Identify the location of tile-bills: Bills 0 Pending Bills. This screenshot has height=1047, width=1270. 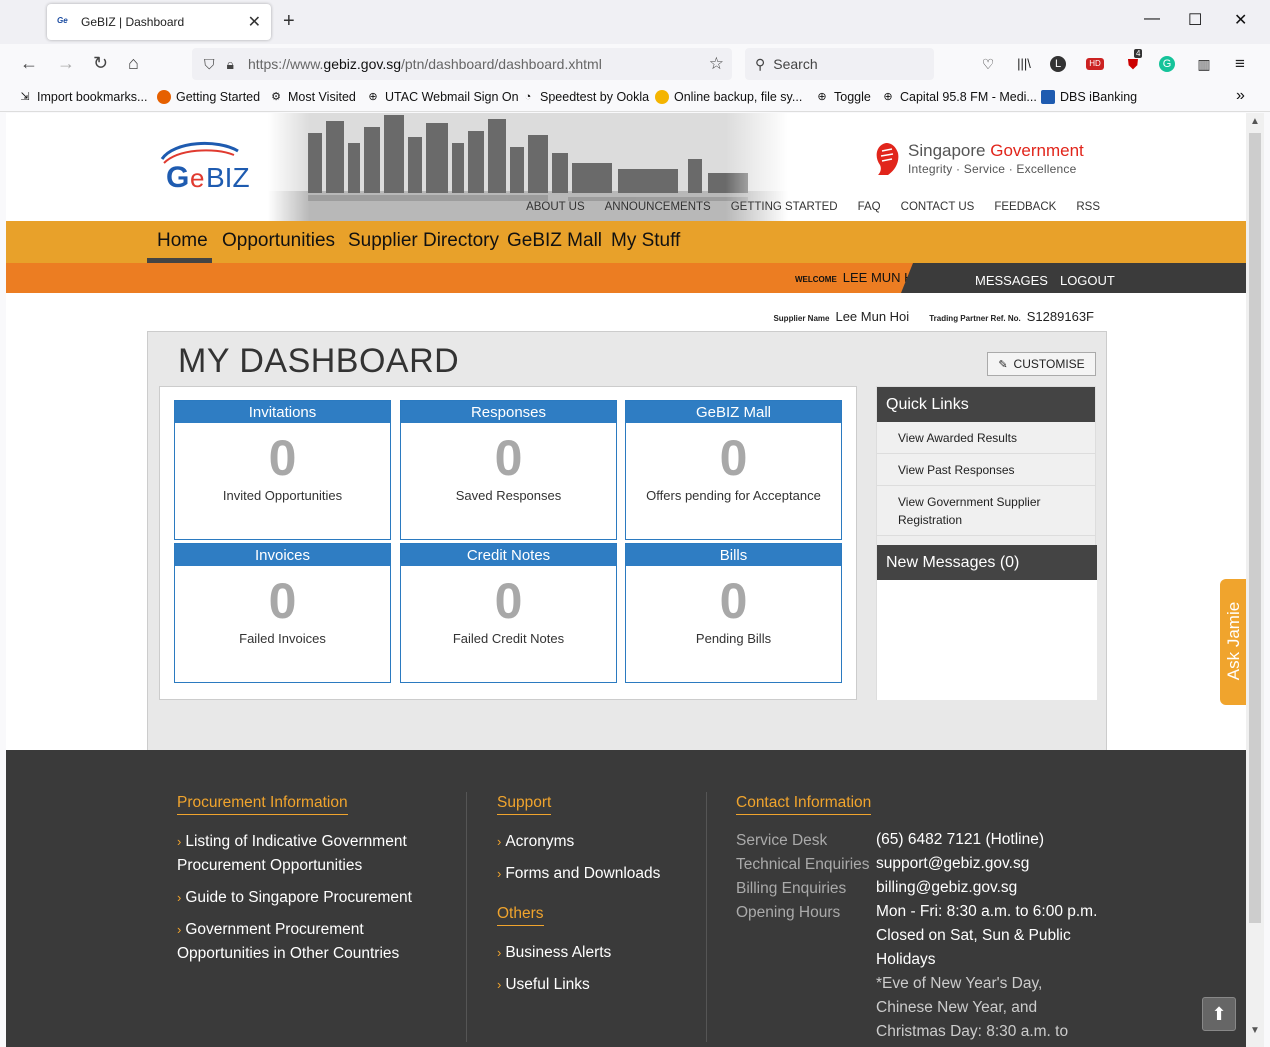
(733, 613).